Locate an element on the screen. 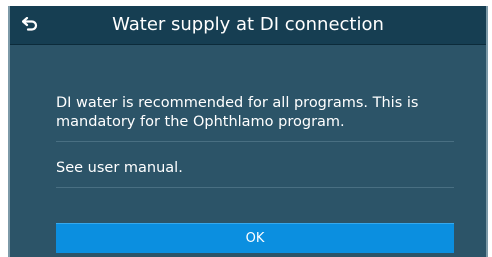 Image resolution: width=492 pixels, height=257 pixels. back-button is located at coordinates (30, 25).